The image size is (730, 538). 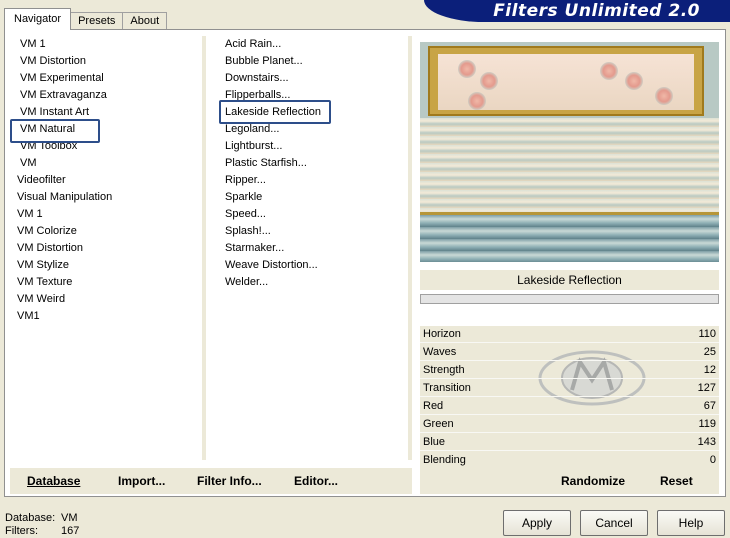 What do you see at coordinates (569, 442) in the screenshot?
I see `parameter-row: Blue 143` at bounding box center [569, 442].